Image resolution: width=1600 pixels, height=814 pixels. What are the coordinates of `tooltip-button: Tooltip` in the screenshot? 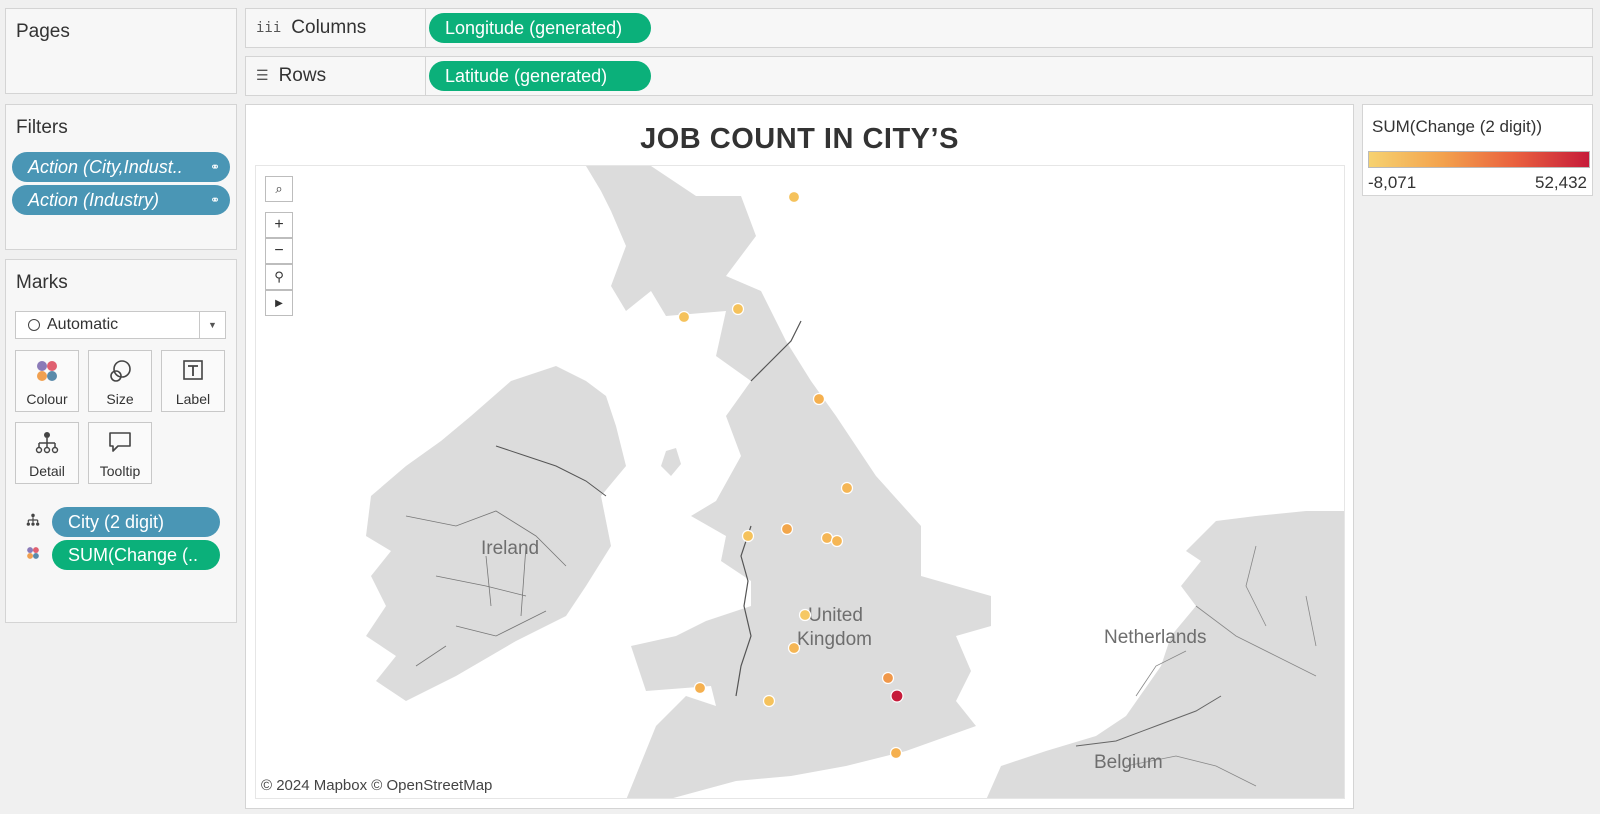 It's located at (120, 453).